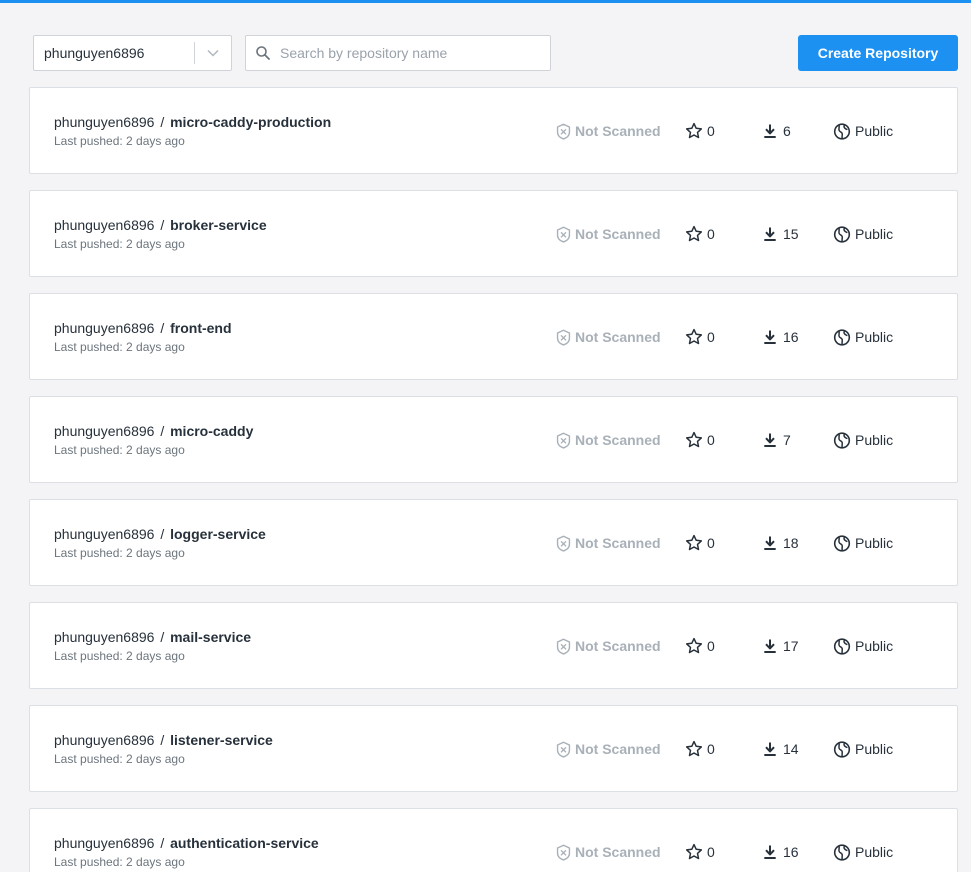  Describe the element at coordinates (211, 431) in the screenshot. I see `repository-name: micro-caddy` at that location.